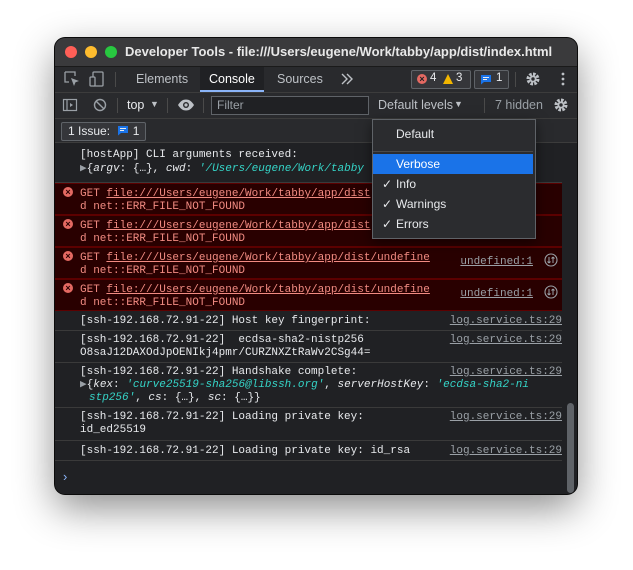 The image size is (633, 570). Describe the element at coordinates (300, 79) in the screenshot. I see `tab-sources: Sources` at that location.